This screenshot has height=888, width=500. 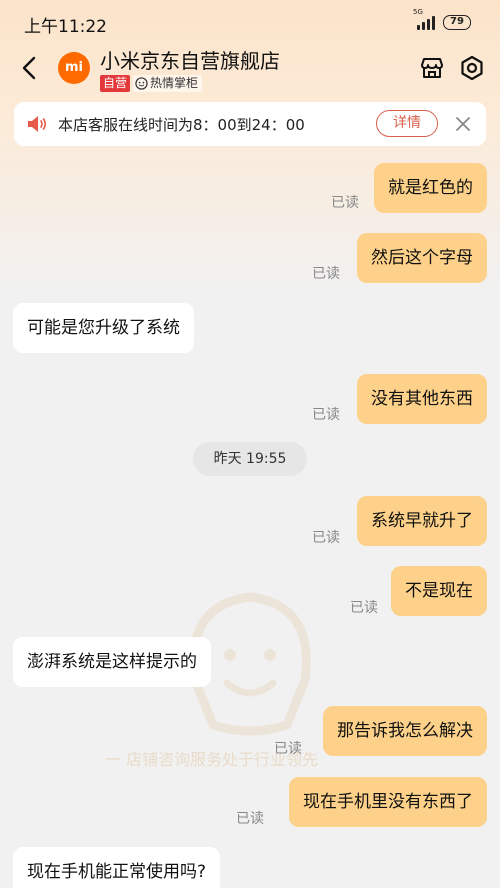 I want to click on details-button: 详情, so click(x=407, y=123).